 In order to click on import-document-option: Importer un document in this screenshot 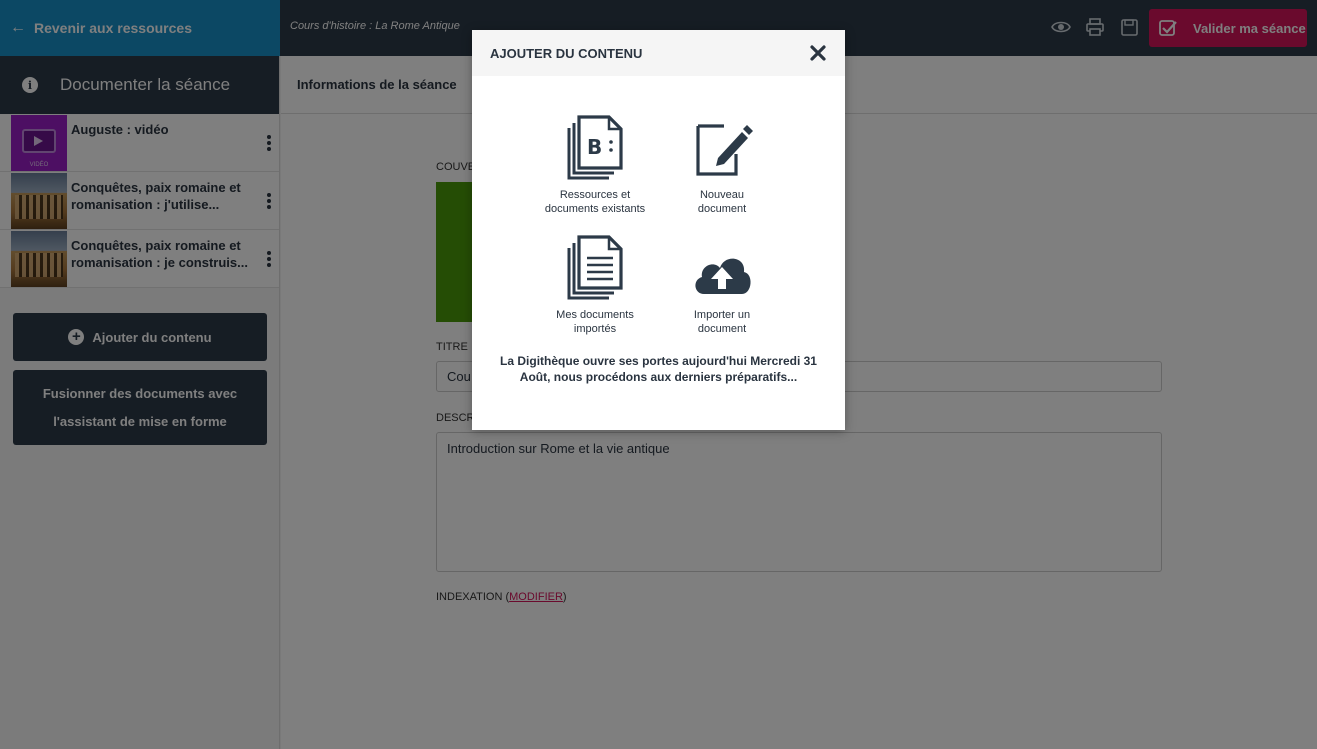, I will do `click(722, 285)`.